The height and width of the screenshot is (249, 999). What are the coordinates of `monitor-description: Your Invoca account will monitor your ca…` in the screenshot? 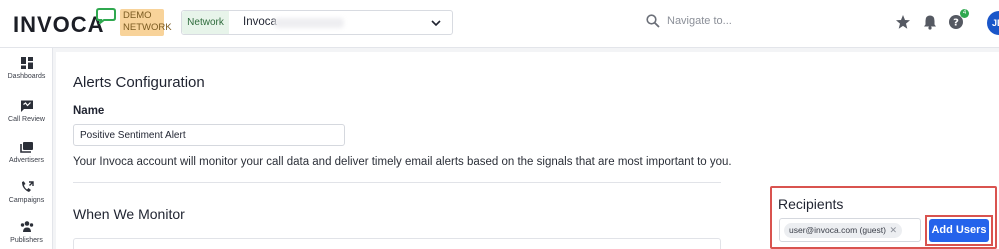 It's located at (402, 162).